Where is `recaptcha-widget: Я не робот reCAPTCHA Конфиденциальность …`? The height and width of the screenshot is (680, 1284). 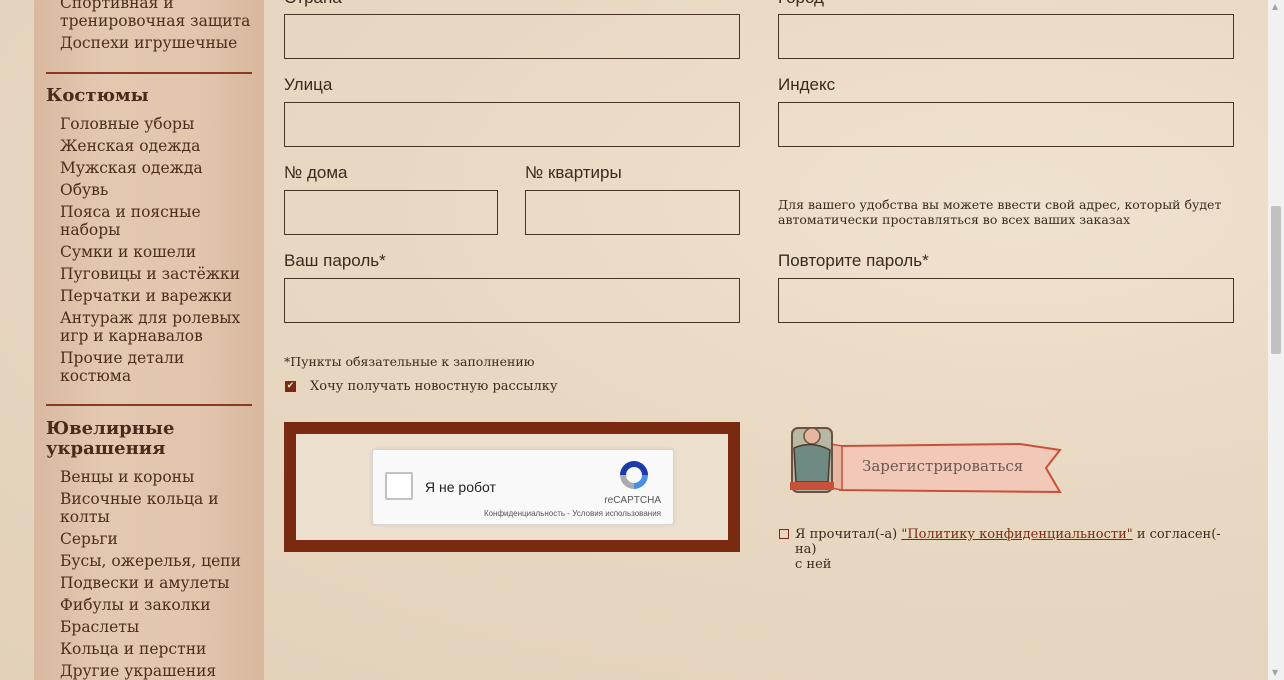
recaptcha-widget: Я не робот reCAPTCHA Конфиденциальность … is located at coordinates (523, 487).